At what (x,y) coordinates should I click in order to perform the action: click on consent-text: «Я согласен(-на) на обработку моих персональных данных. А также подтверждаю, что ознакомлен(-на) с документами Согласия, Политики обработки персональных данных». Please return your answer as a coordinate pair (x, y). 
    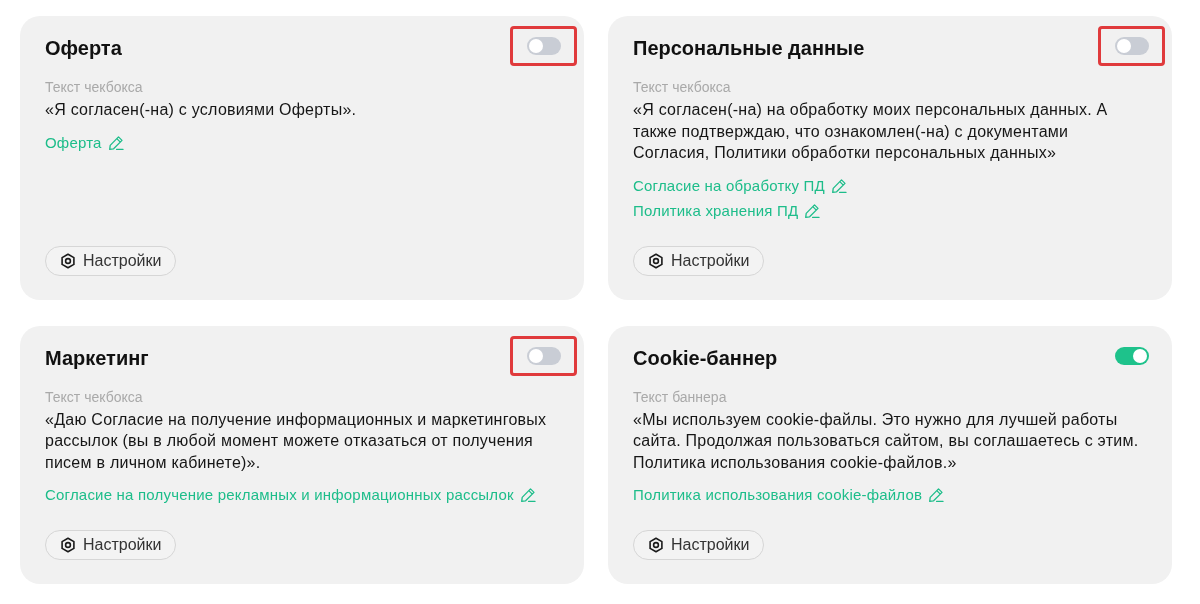
    Looking at the image, I should click on (871, 131).